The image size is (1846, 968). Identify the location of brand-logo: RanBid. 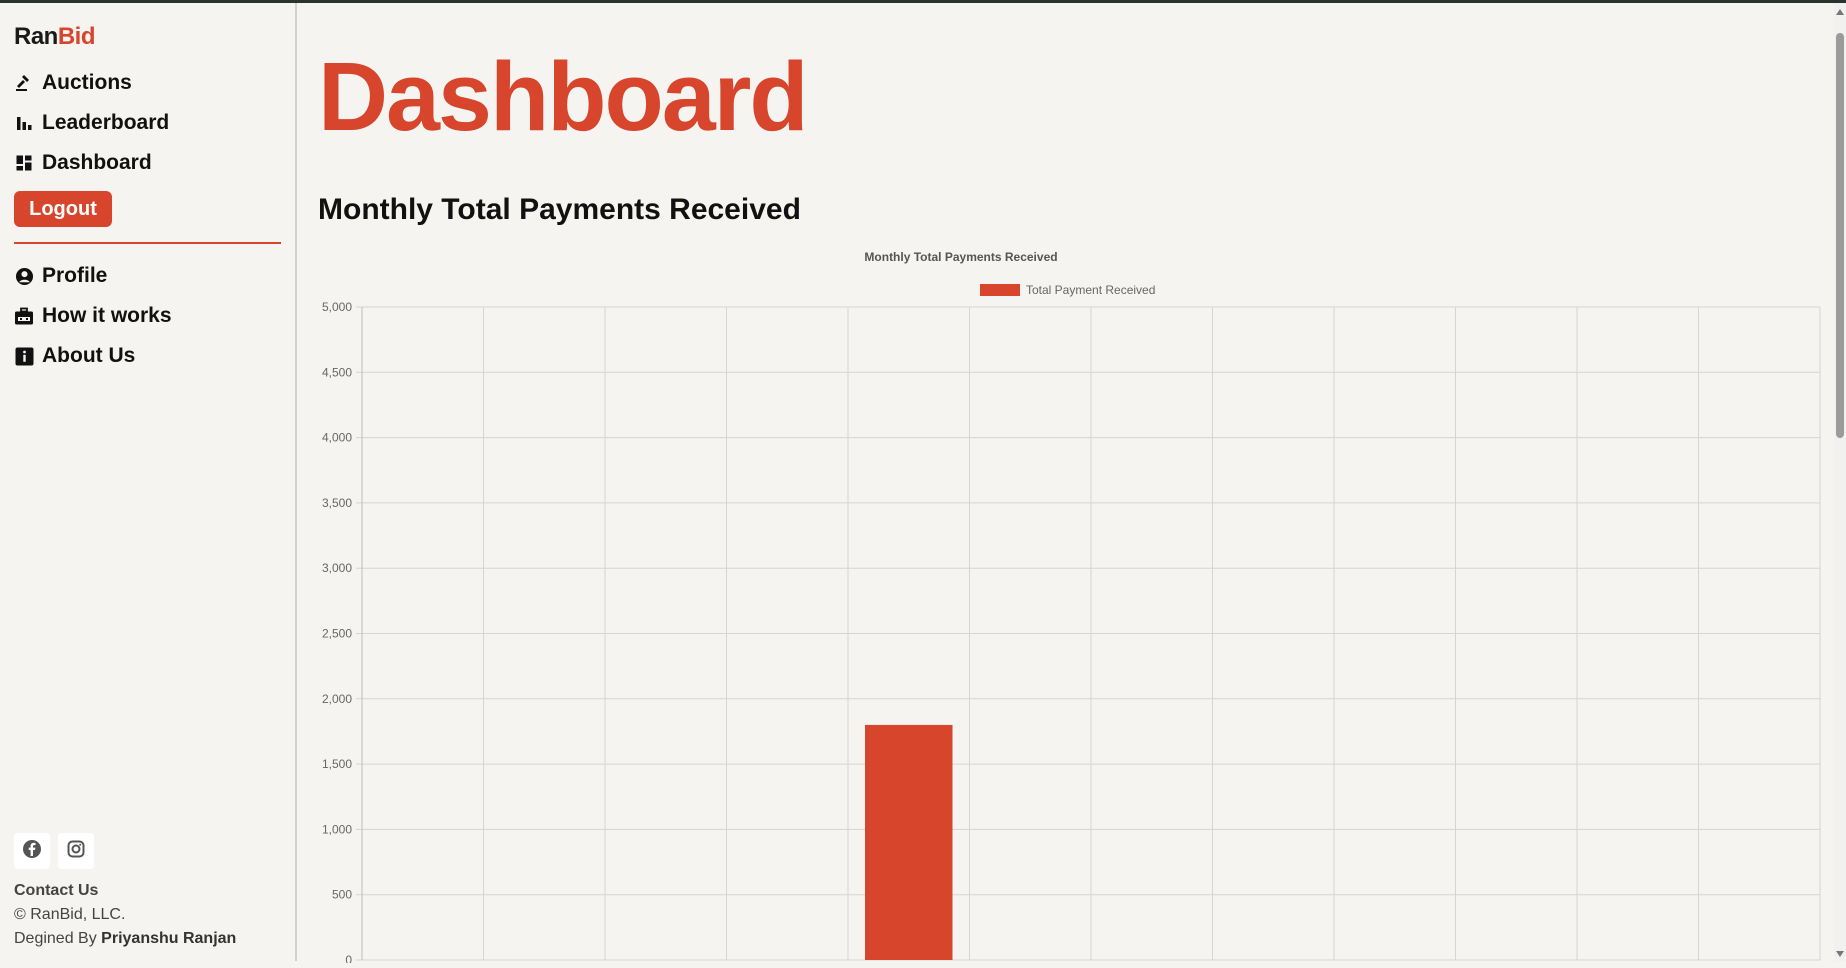
(55, 37).